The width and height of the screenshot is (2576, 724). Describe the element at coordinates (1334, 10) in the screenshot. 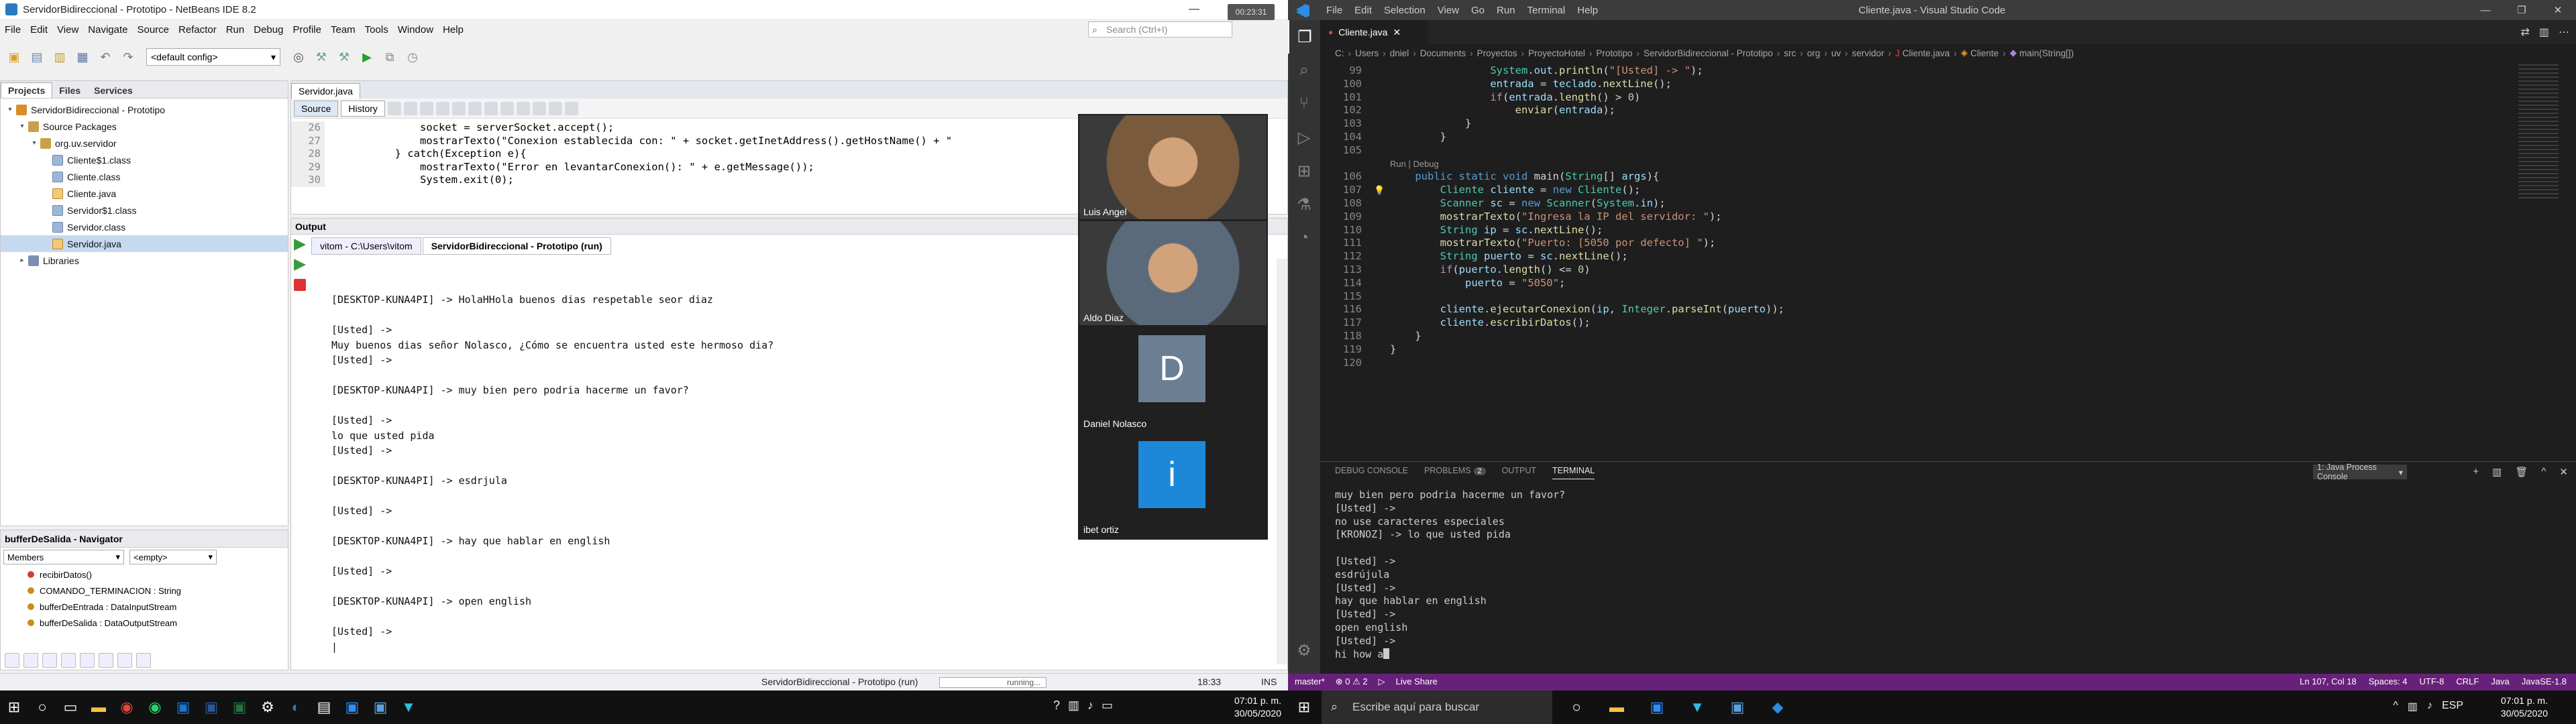

I see `menu-item-file: File` at that location.